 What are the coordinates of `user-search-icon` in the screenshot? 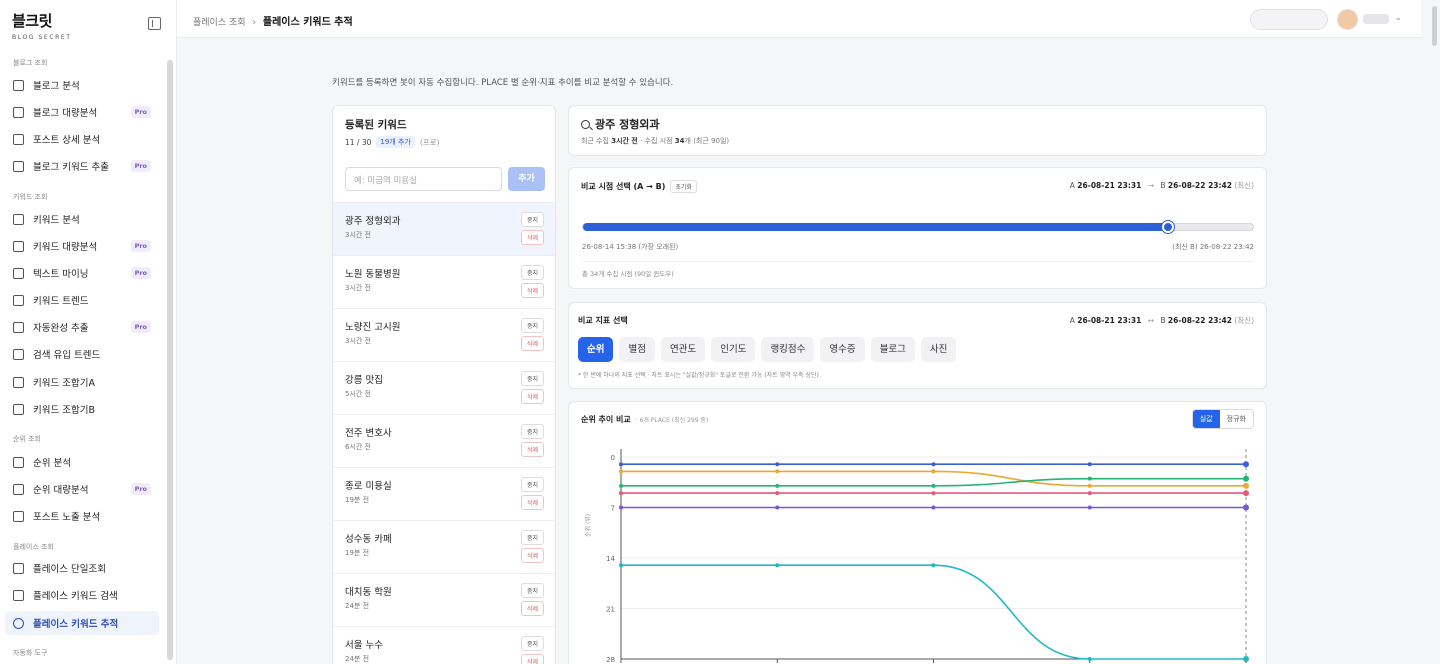 It's located at (18, 595).